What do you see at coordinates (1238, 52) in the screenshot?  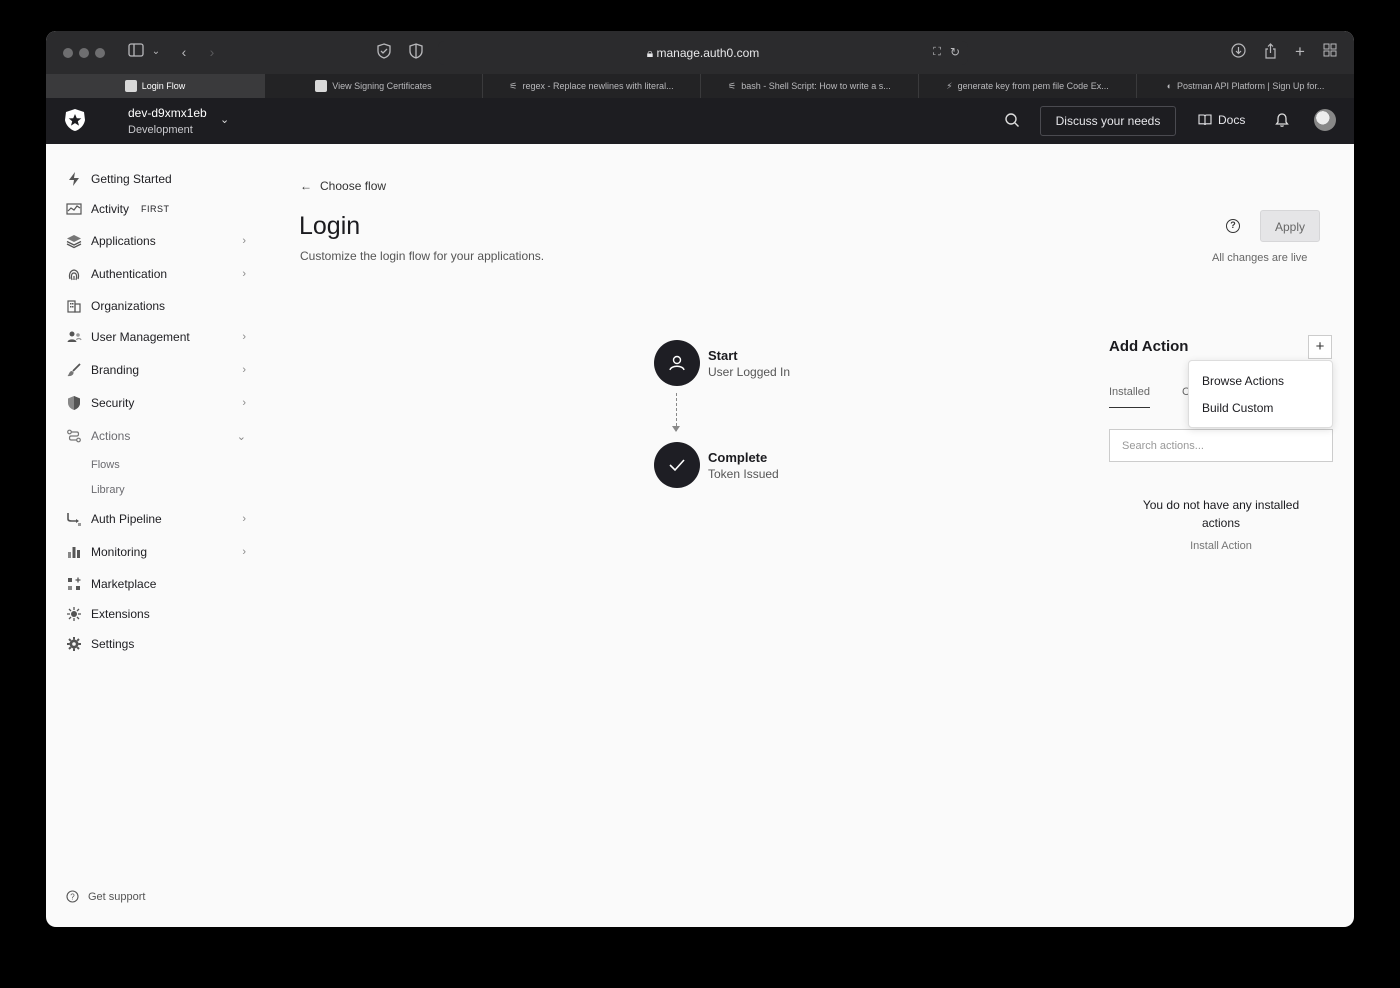 I see `download-icon` at bounding box center [1238, 52].